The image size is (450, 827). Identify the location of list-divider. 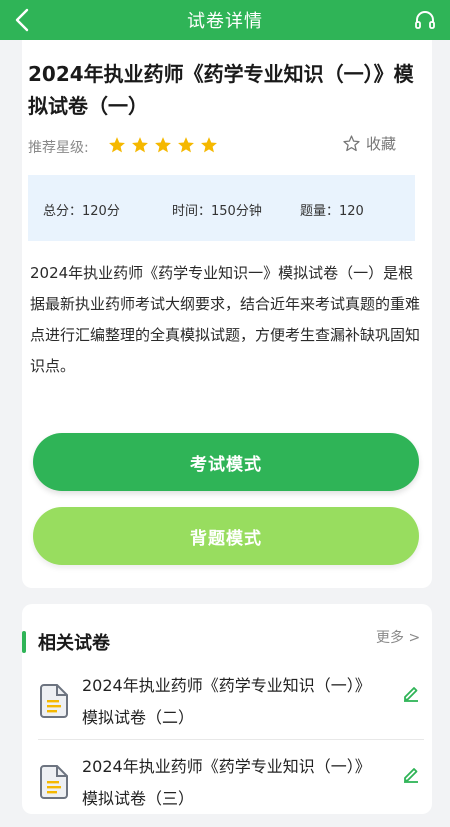
(231, 739).